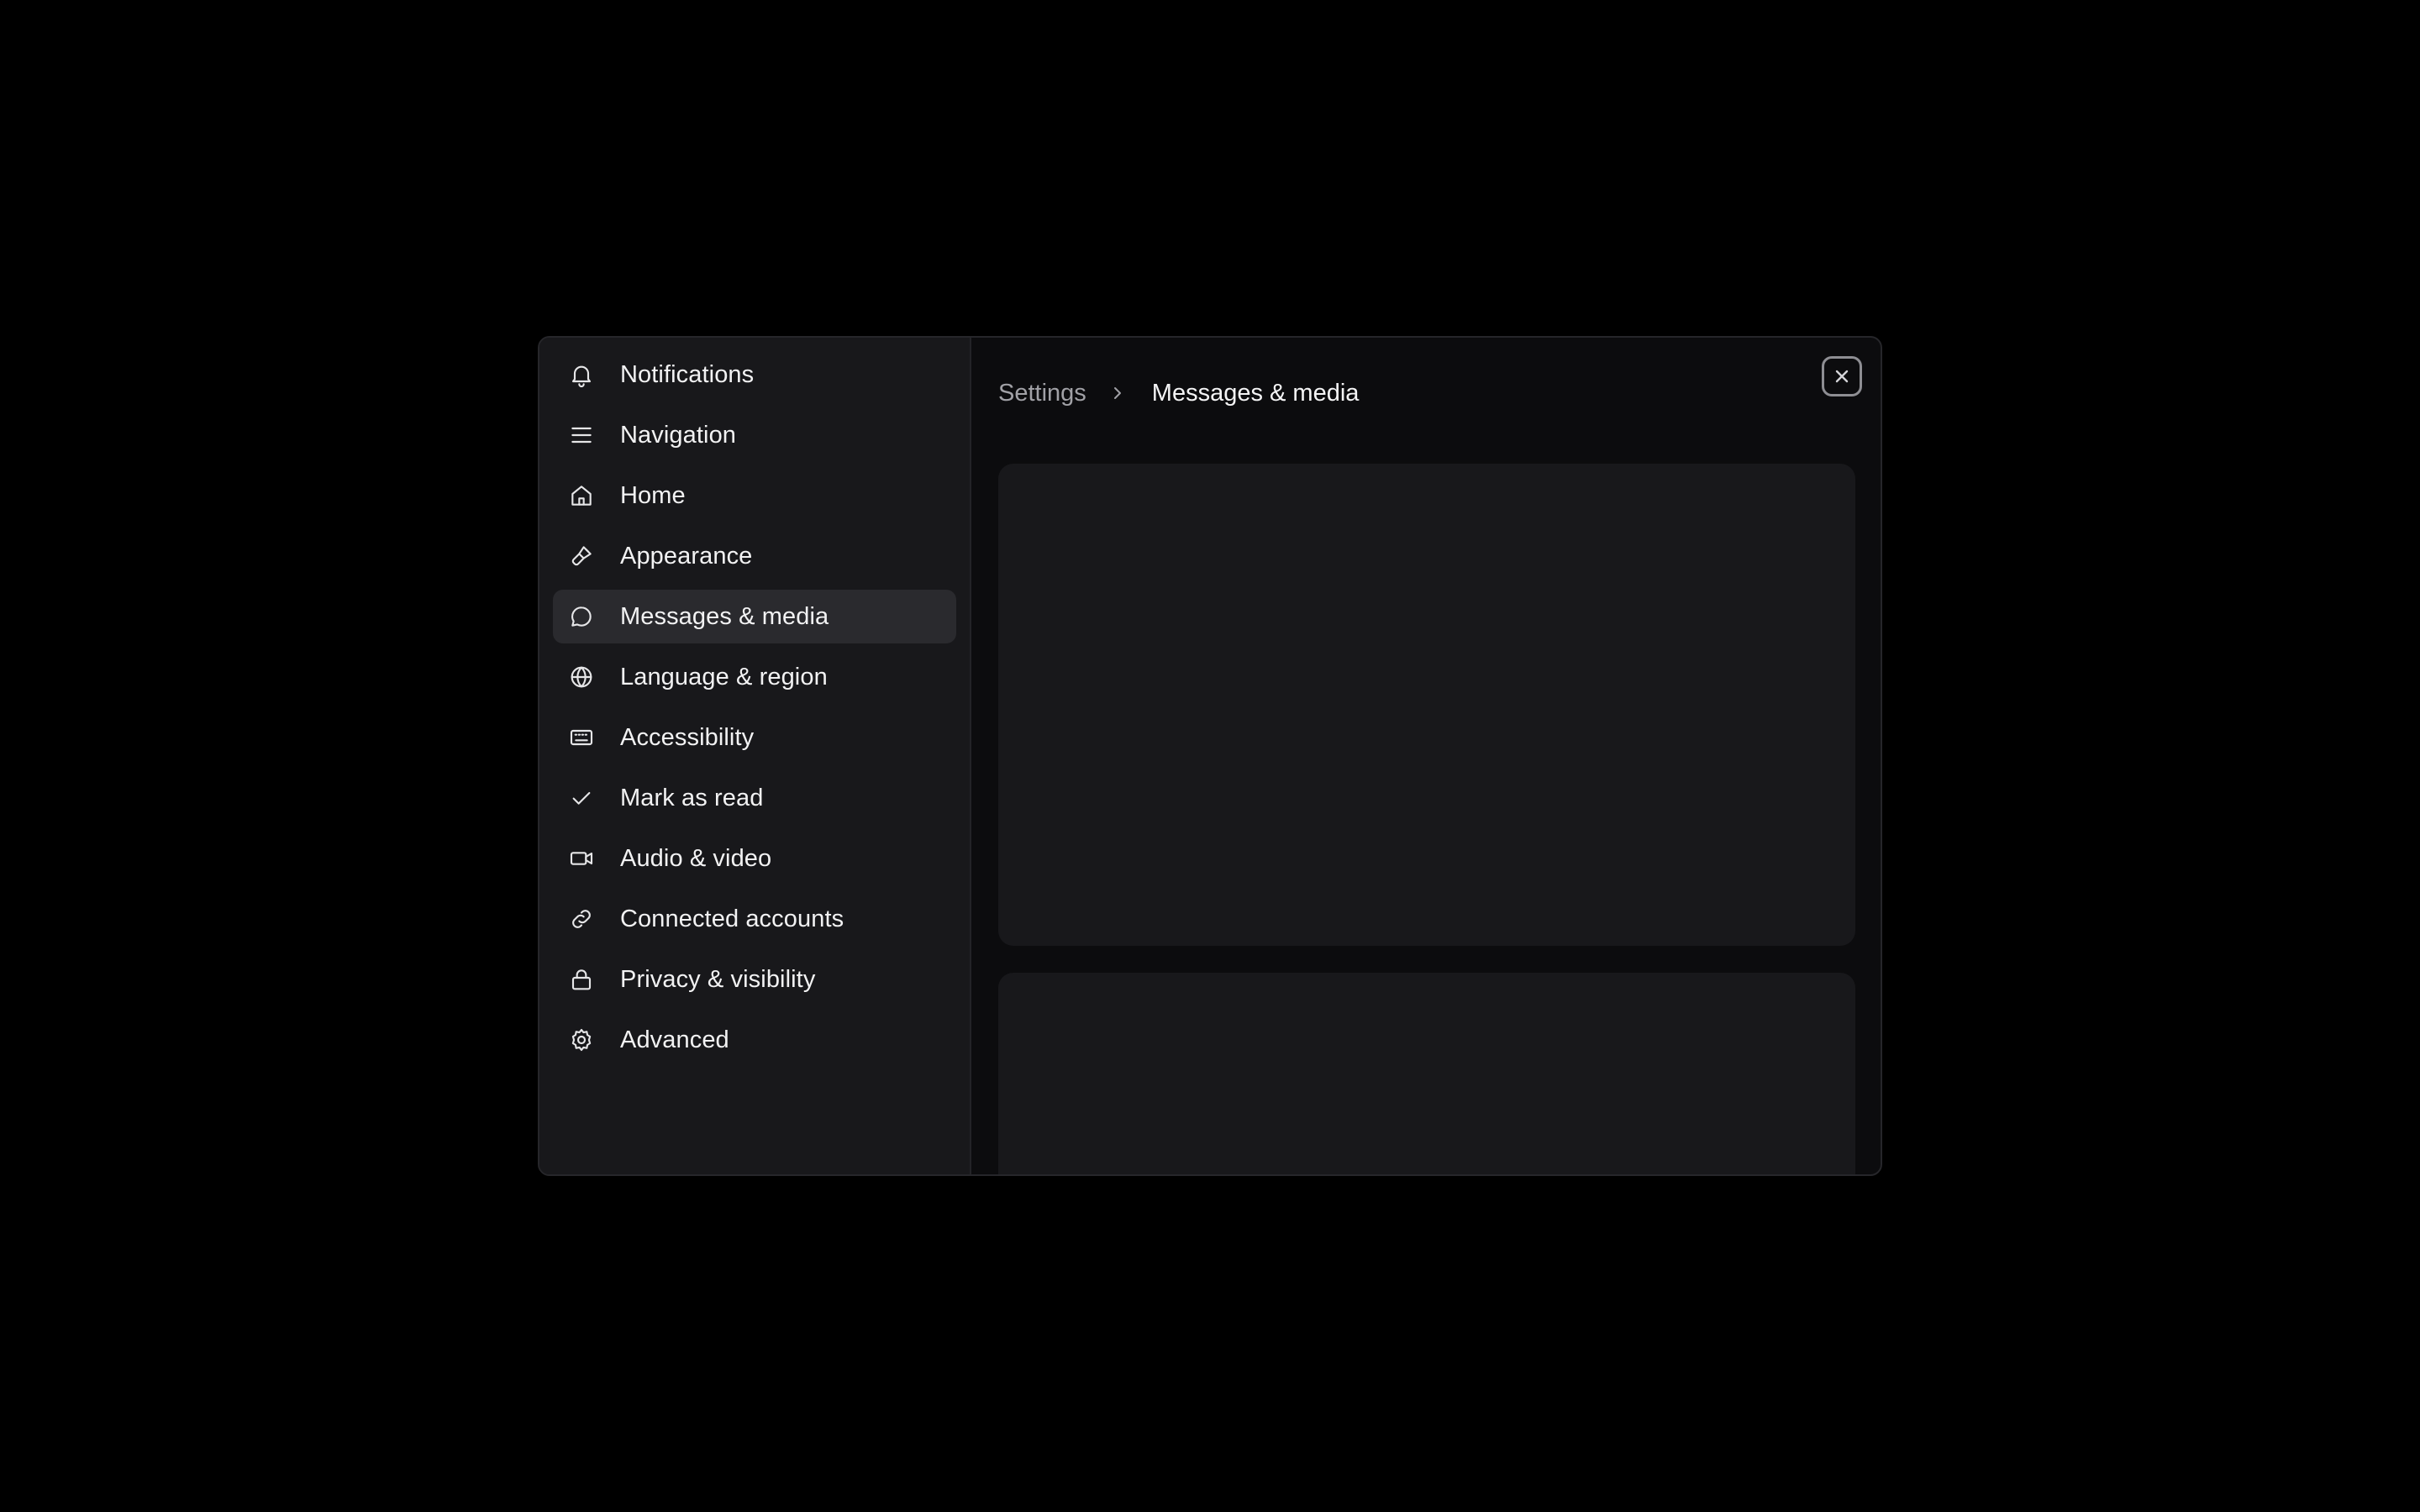 This screenshot has width=2420, height=1512. Describe the element at coordinates (724, 676) in the screenshot. I see `sidebar-item-label: Language & region` at that location.